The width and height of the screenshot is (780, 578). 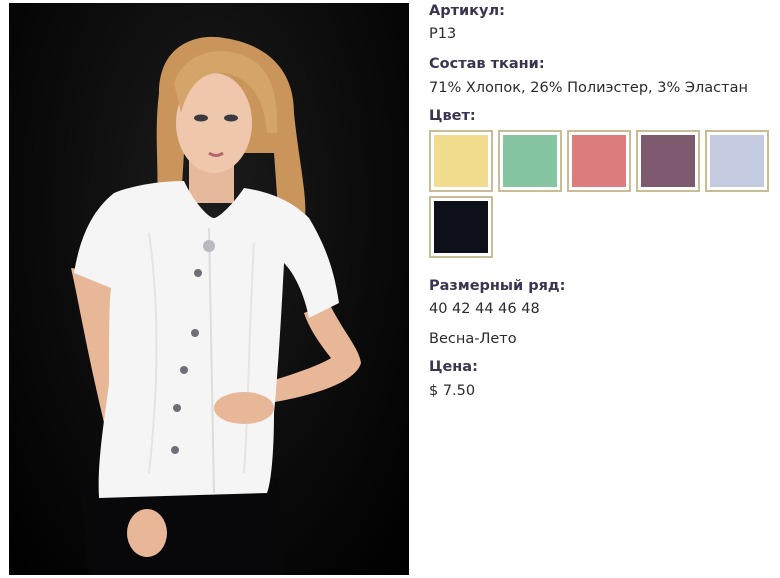 I want to click on color-swatch-coral-pink, so click(x=599, y=161).